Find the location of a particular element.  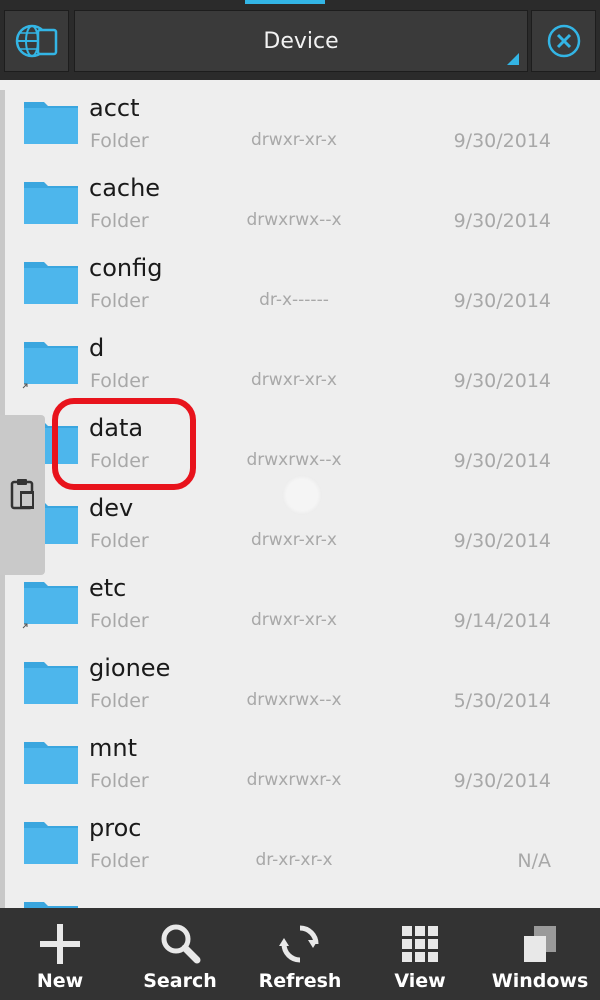

grid-view-icon is located at coordinates (420, 944).